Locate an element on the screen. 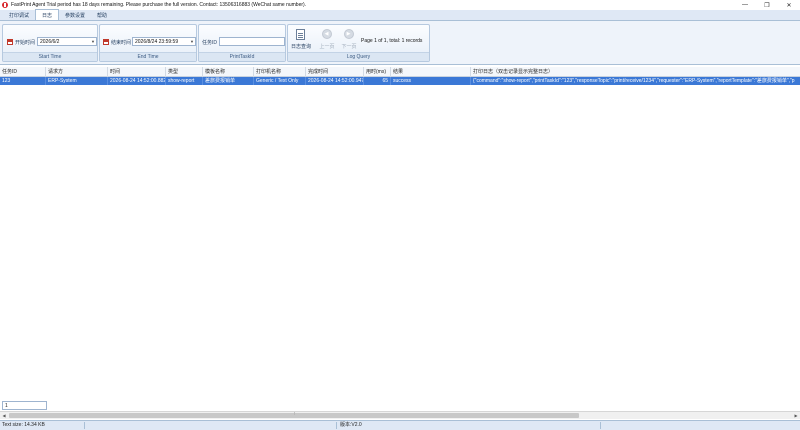 The height and width of the screenshot is (430, 800). document-search-icon is located at coordinates (300, 34).